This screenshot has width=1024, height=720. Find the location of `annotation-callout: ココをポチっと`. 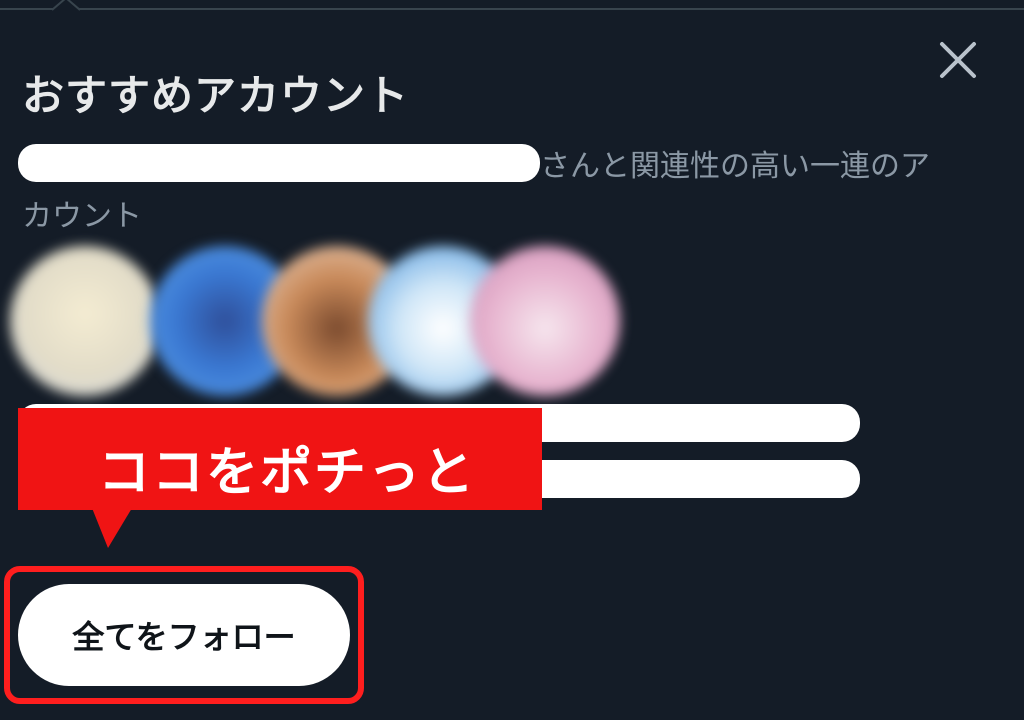

annotation-callout: ココをポチっと is located at coordinates (280, 459).